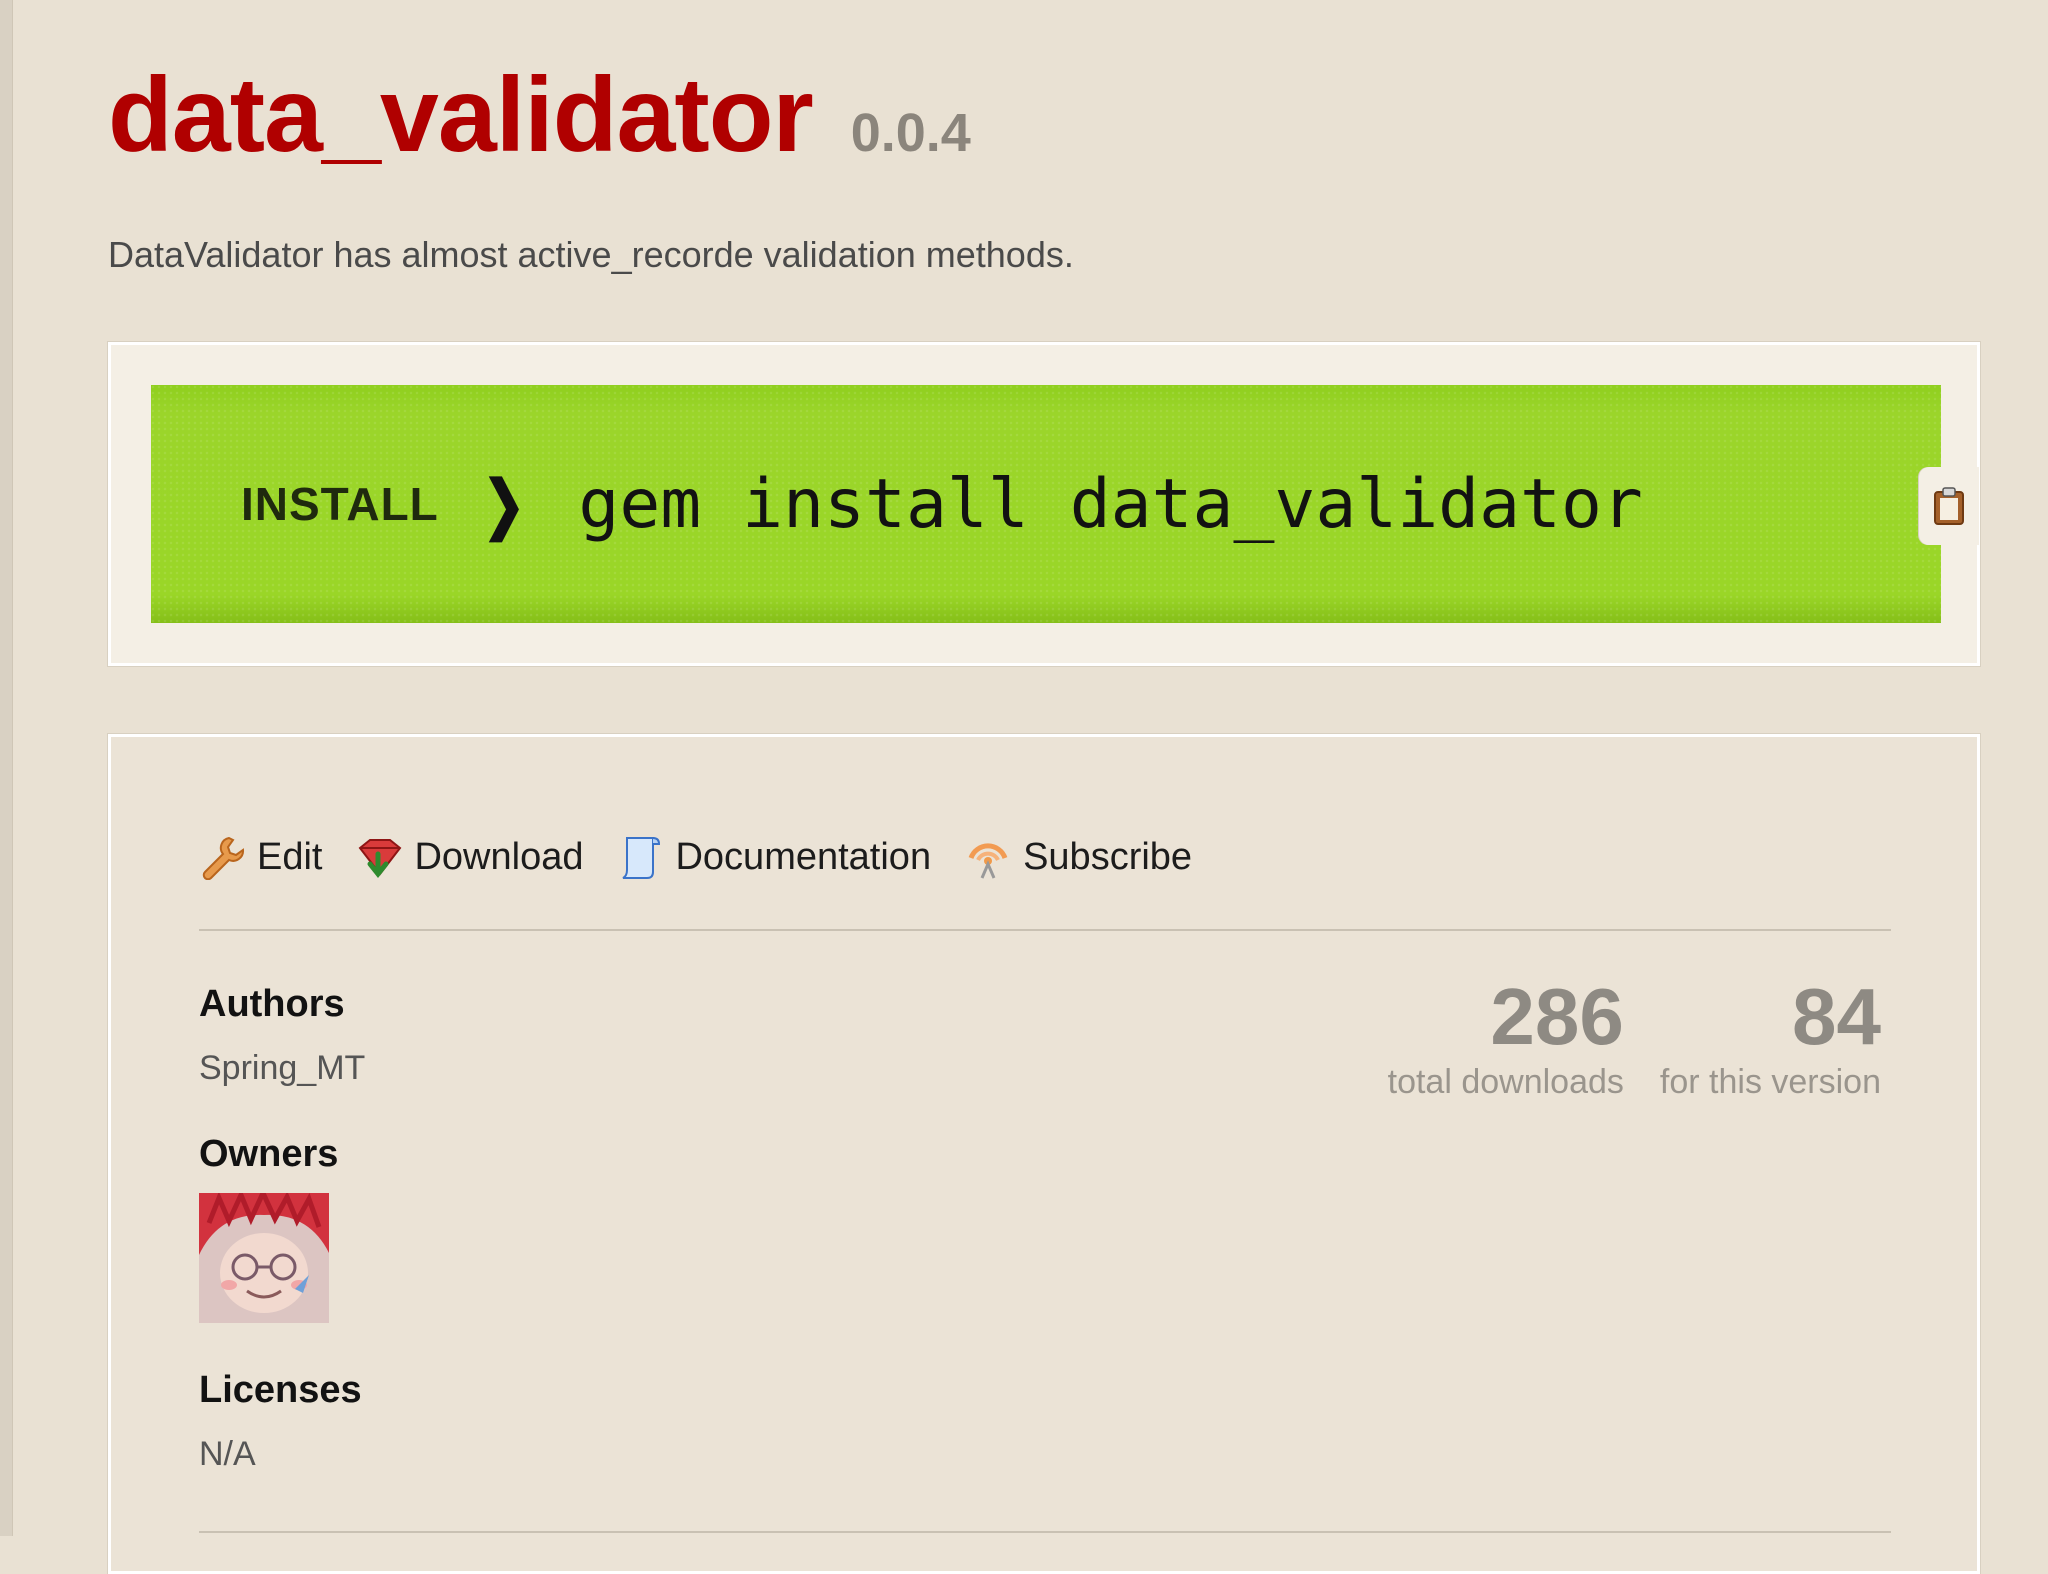 The image size is (2048, 1574). Describe the element at coordinates (269, 1154) in the screenshot. I see `owners-heading: Owners` at that location.